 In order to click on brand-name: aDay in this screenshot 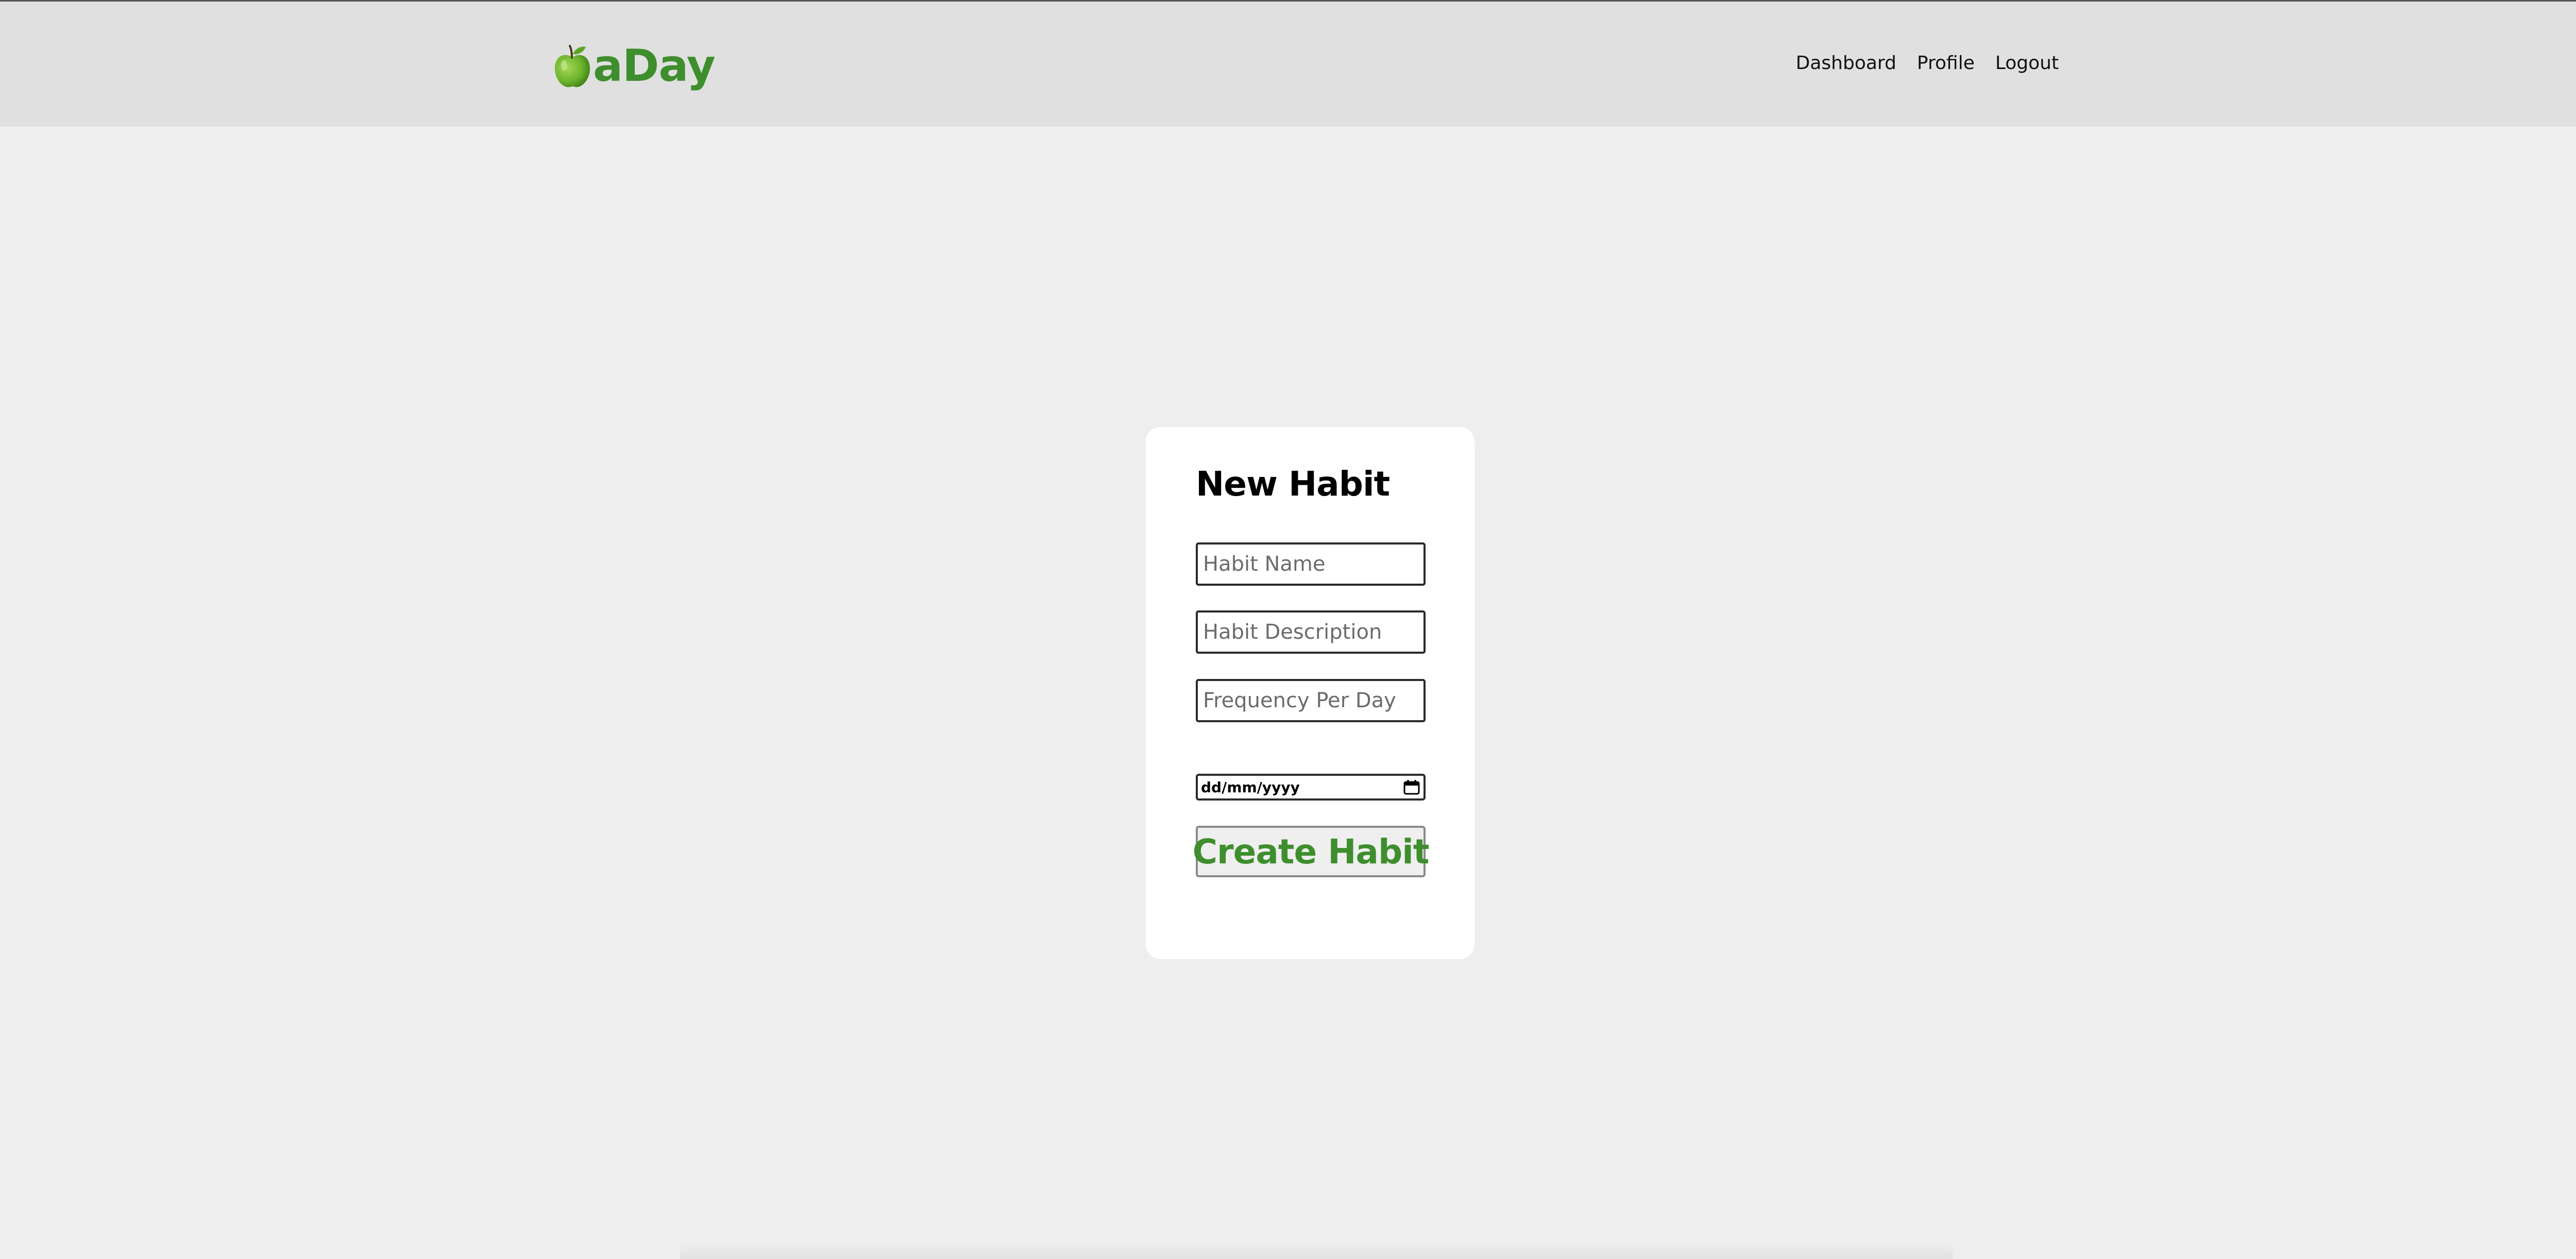, I will do `click(654, 66)`.